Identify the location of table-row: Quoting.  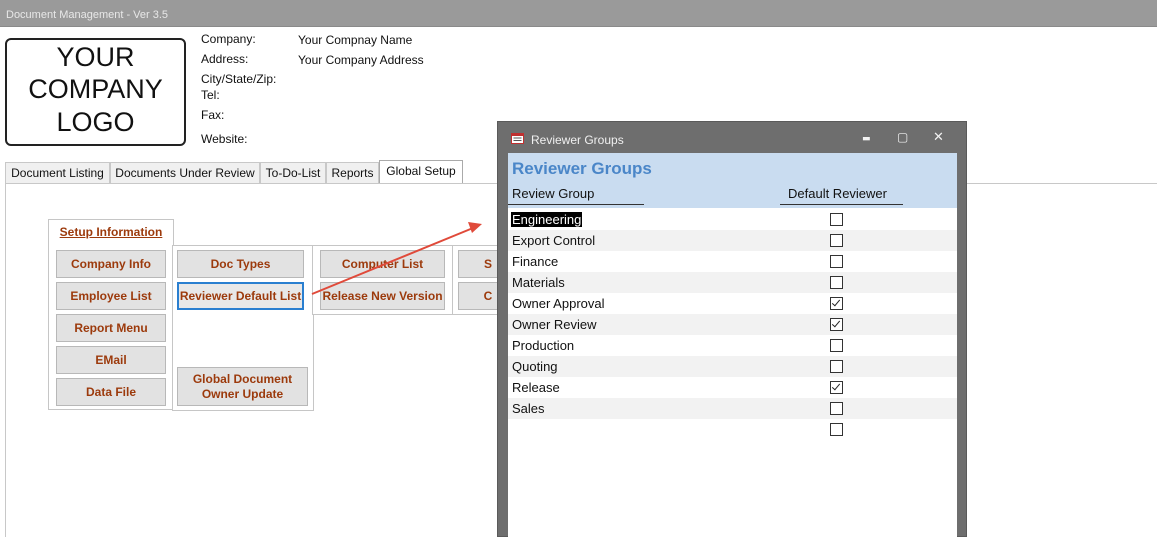
(732, 366).